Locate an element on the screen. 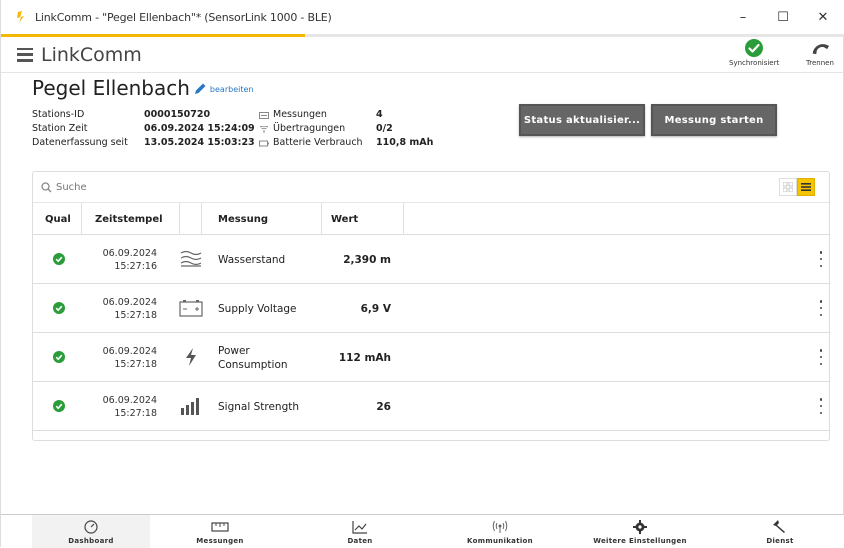  search-input is located at coordinates (206, 187).